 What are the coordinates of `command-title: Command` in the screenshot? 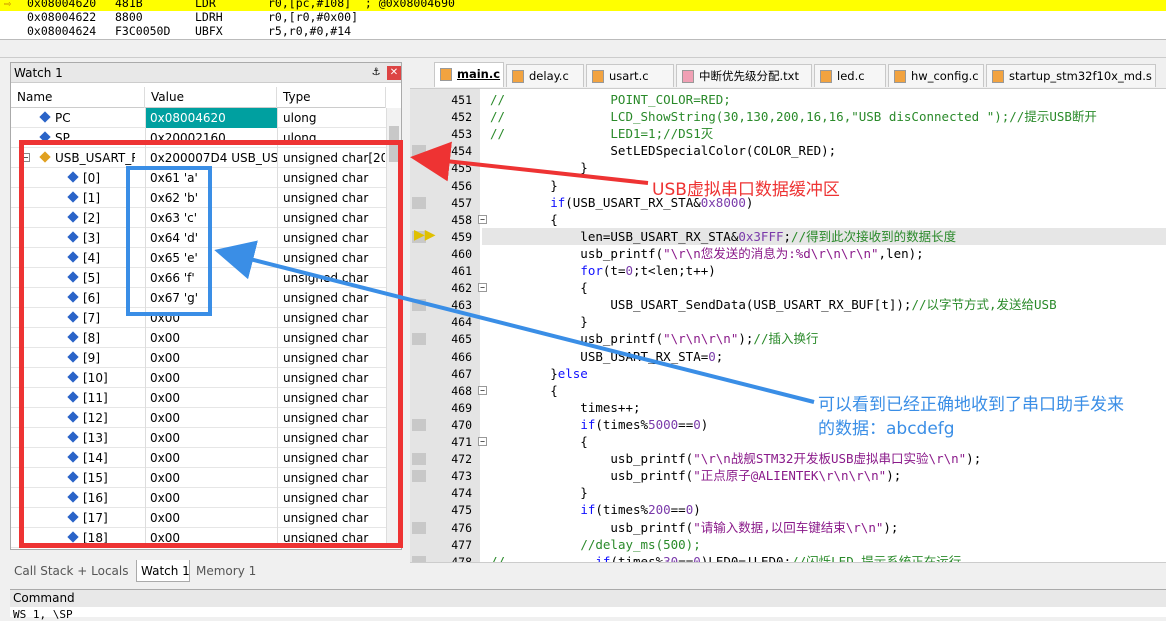 It's located at (588, 598).